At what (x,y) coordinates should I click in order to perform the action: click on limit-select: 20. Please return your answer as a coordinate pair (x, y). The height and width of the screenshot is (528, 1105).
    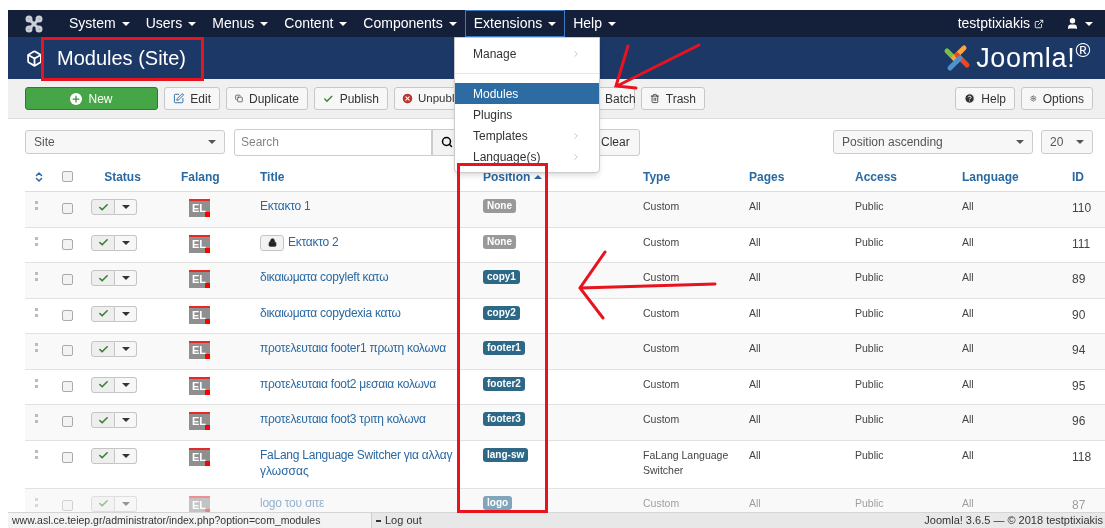
    Looking at the image, I should click on (1067, 142).